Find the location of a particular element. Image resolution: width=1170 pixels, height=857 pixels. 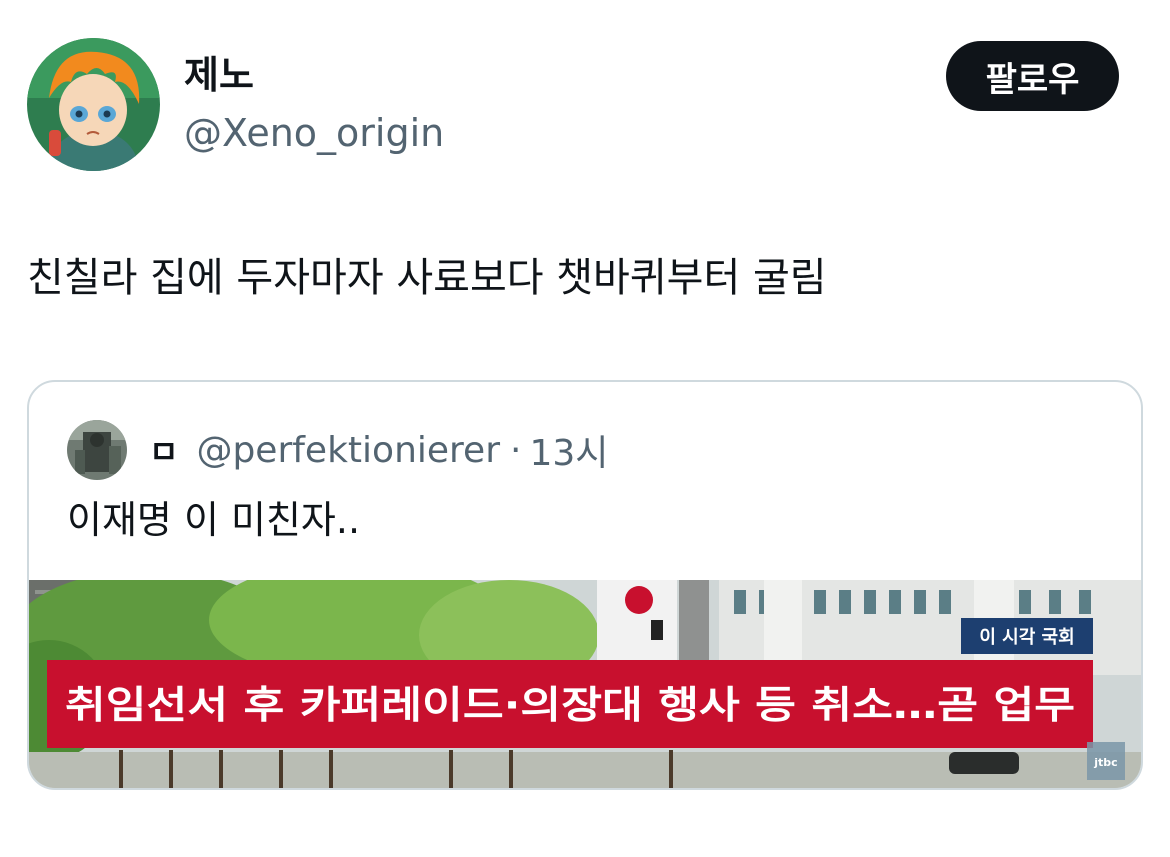

author-display-name: 제노 is located at coordinates (219, 75).